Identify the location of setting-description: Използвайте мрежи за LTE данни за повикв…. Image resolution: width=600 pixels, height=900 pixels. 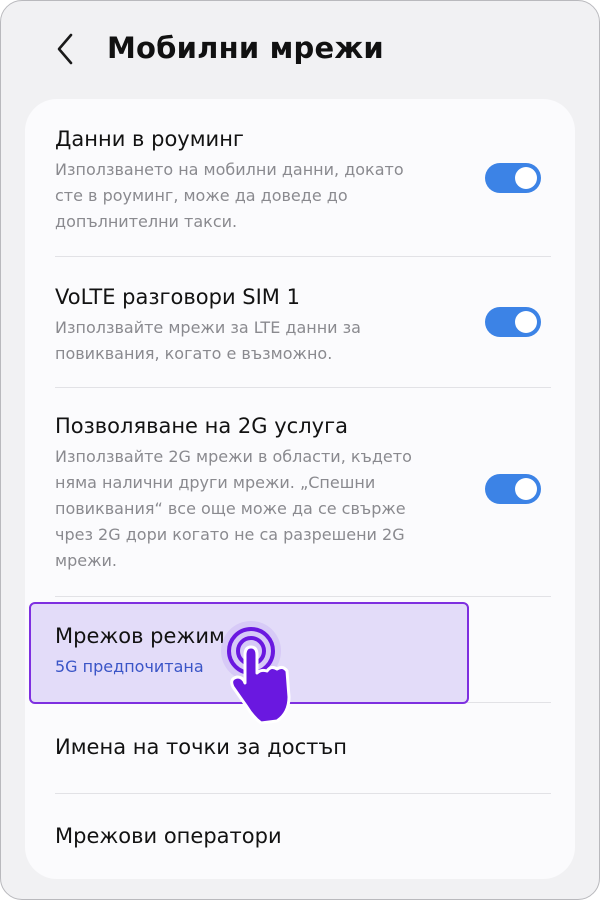
(208, 340).